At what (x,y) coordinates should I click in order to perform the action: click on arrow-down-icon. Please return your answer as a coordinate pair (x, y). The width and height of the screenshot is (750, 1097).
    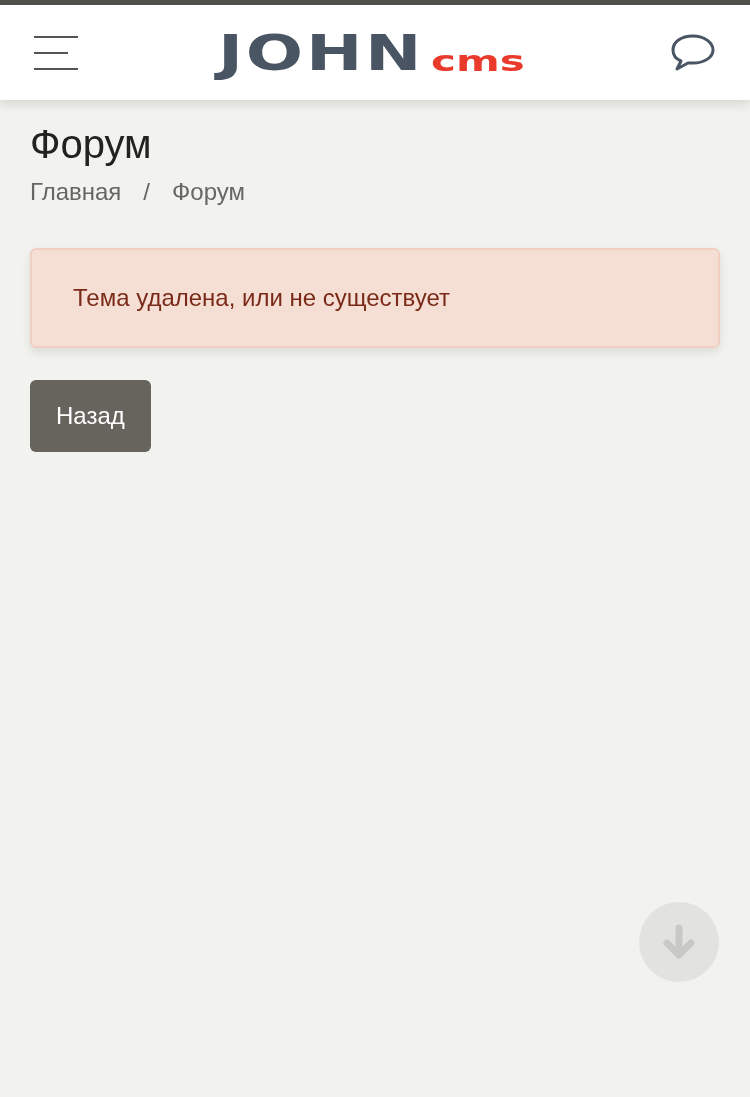
    Looking at the image, I should click on (679, 942).